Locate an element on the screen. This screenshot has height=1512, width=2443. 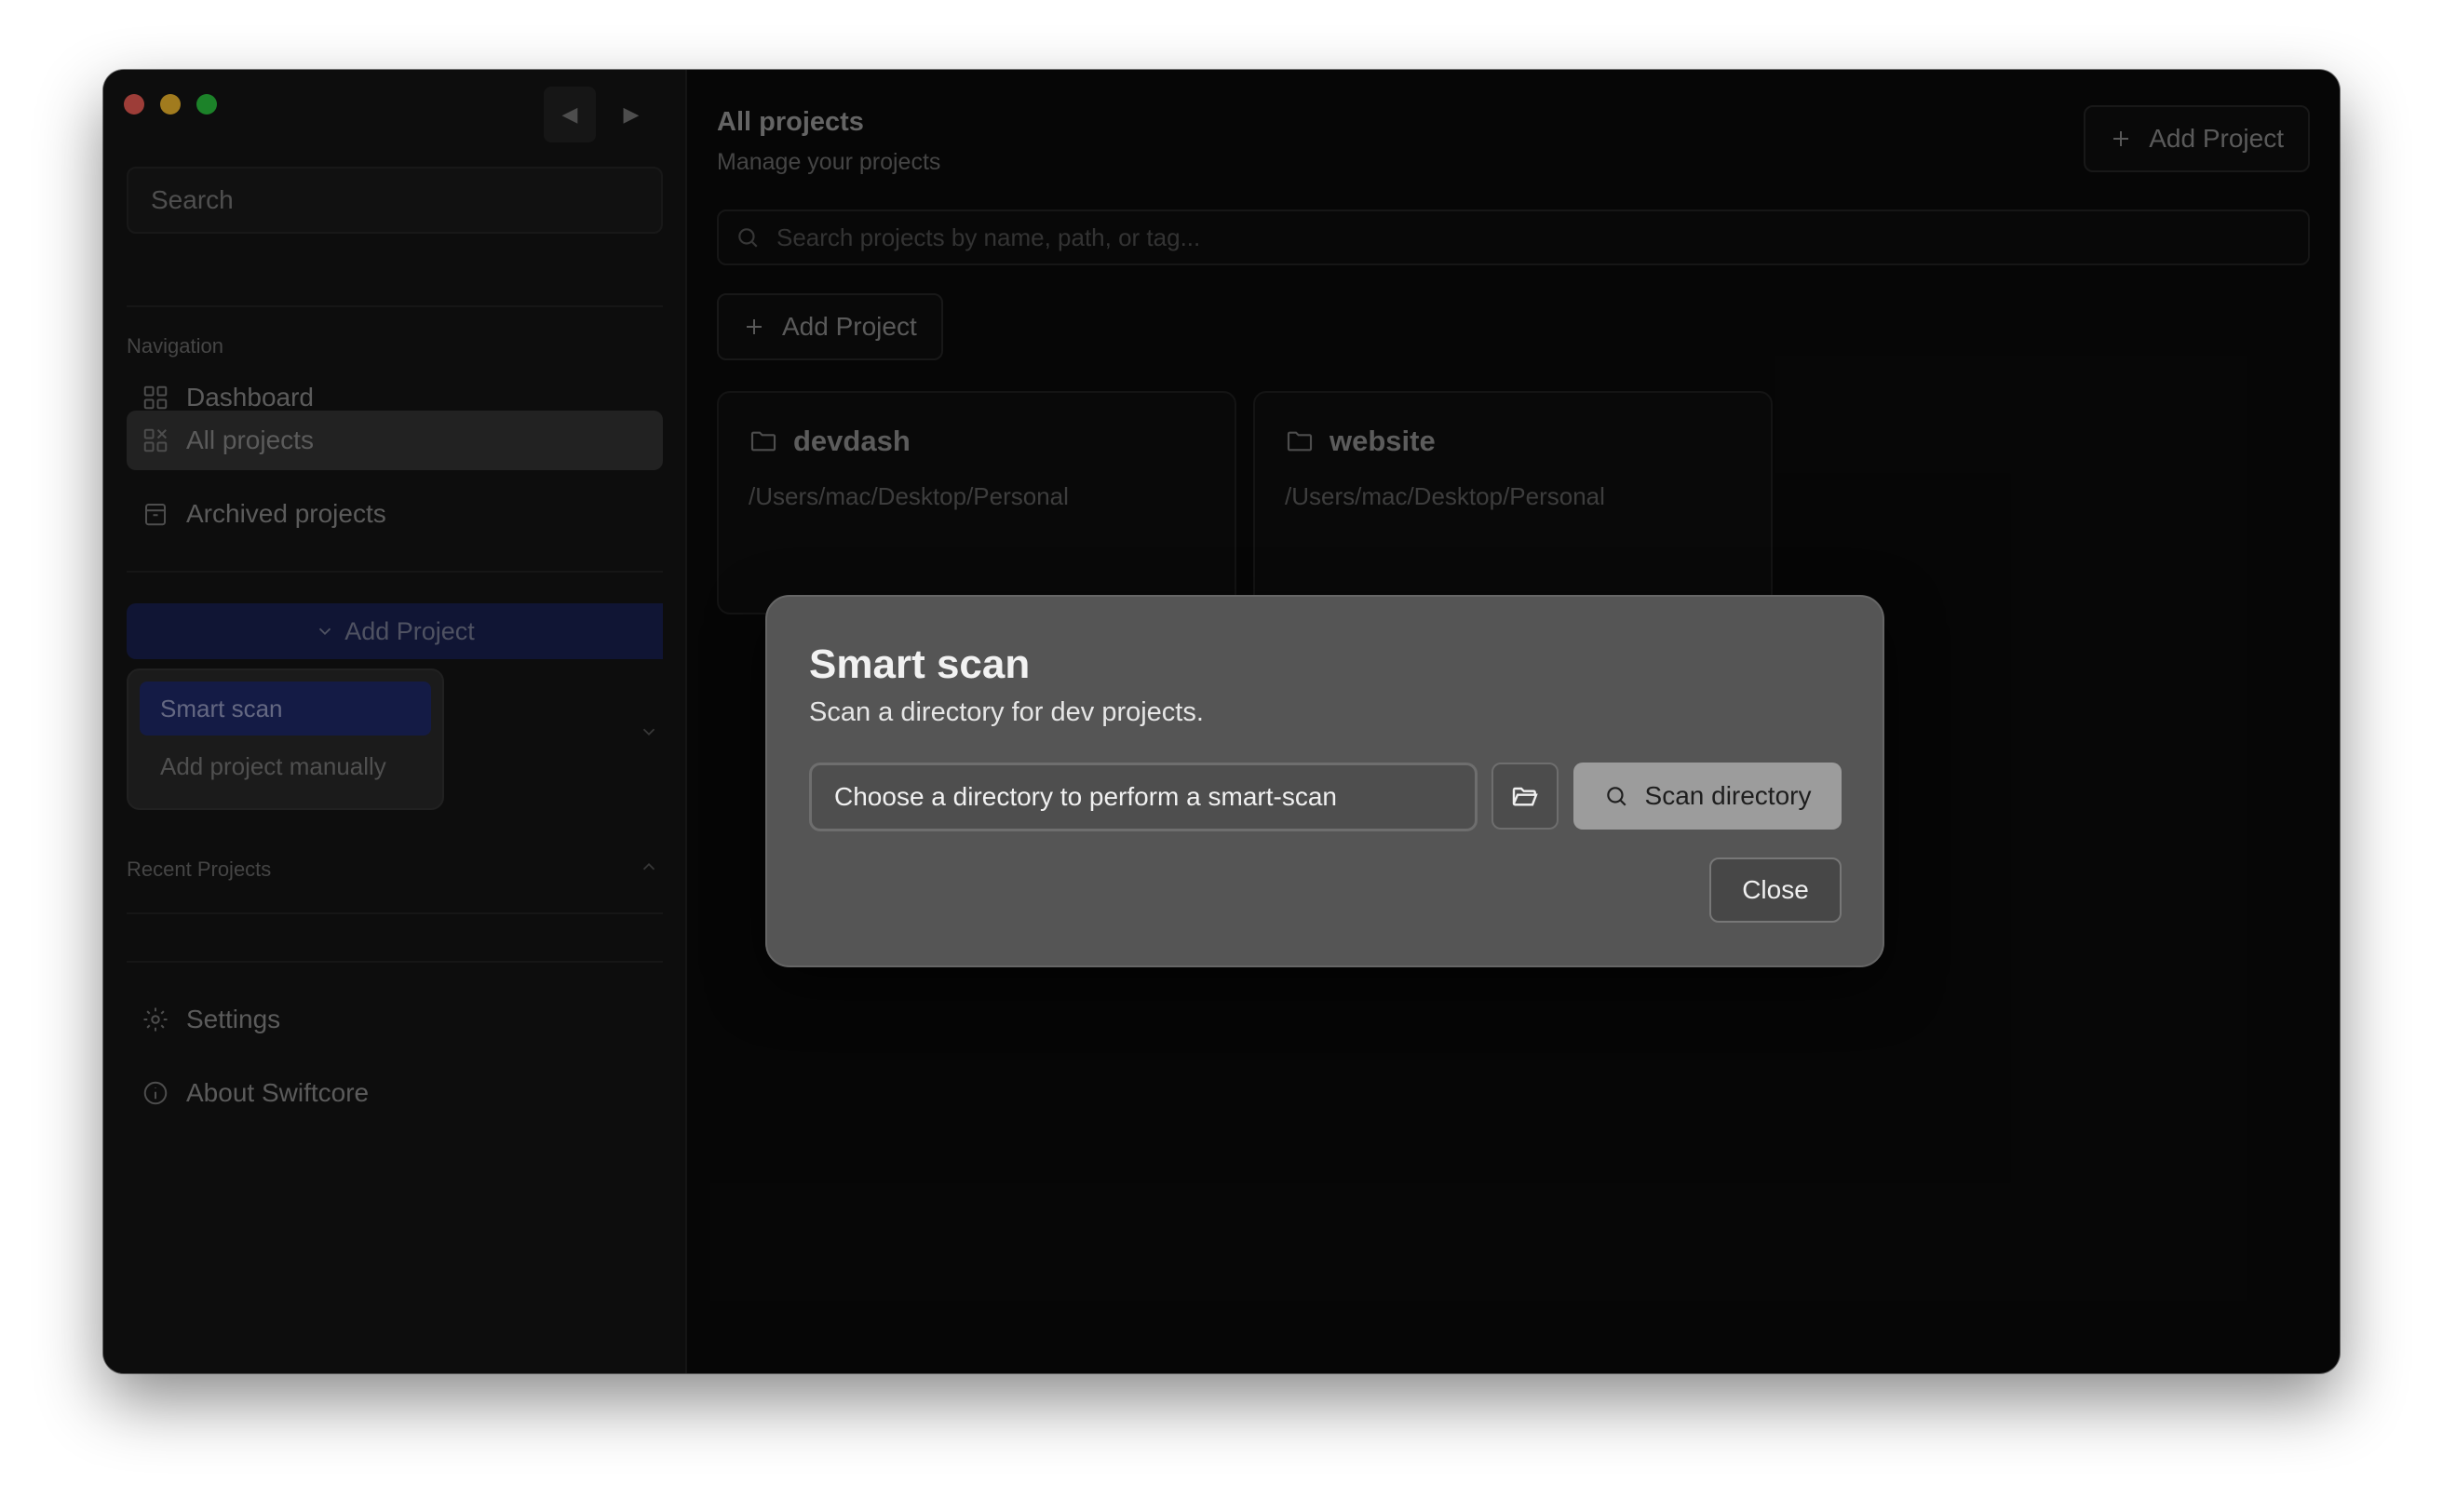
button-label: Scan directory is located at coordinates (1728, 795).